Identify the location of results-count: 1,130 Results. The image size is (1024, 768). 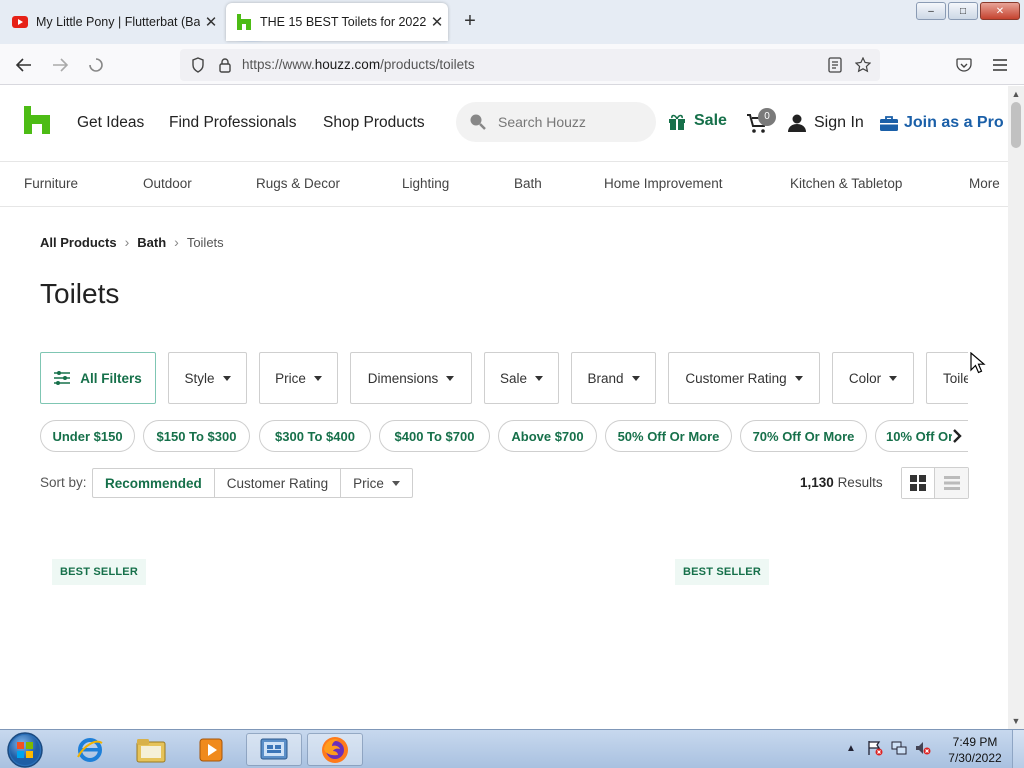
(841, 482).